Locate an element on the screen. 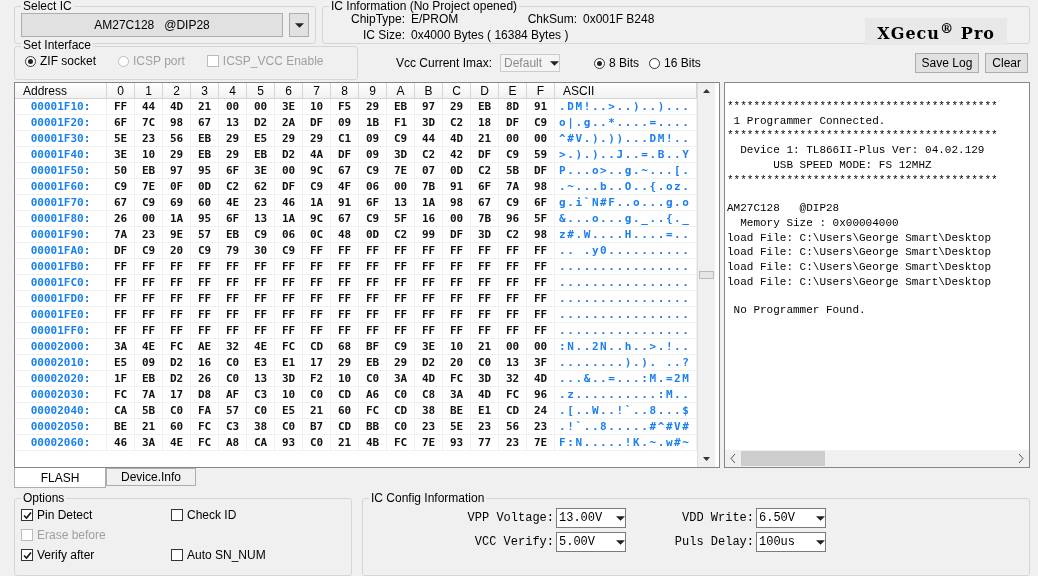 Image resolution: width=1038 pixels, height=576 pixels. ascii-cell: &...o...g._..{._ is located at coordinates (626, 219).